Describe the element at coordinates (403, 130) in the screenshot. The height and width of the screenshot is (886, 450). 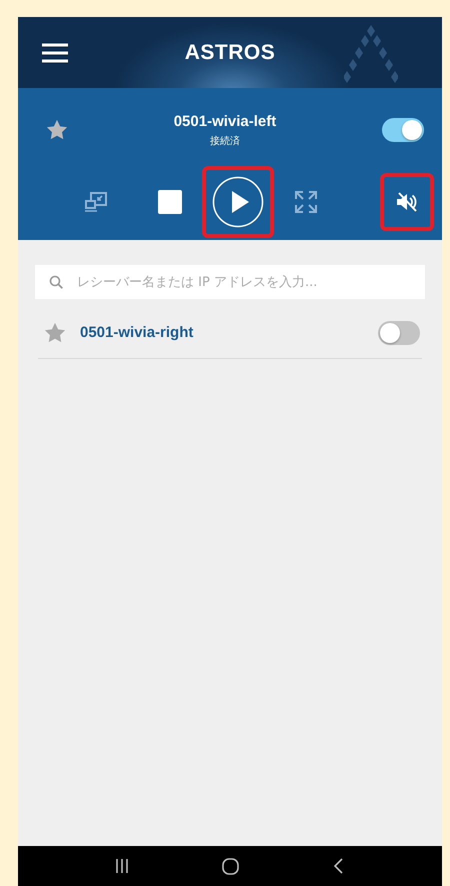
I see `connection-toggle` at that location.